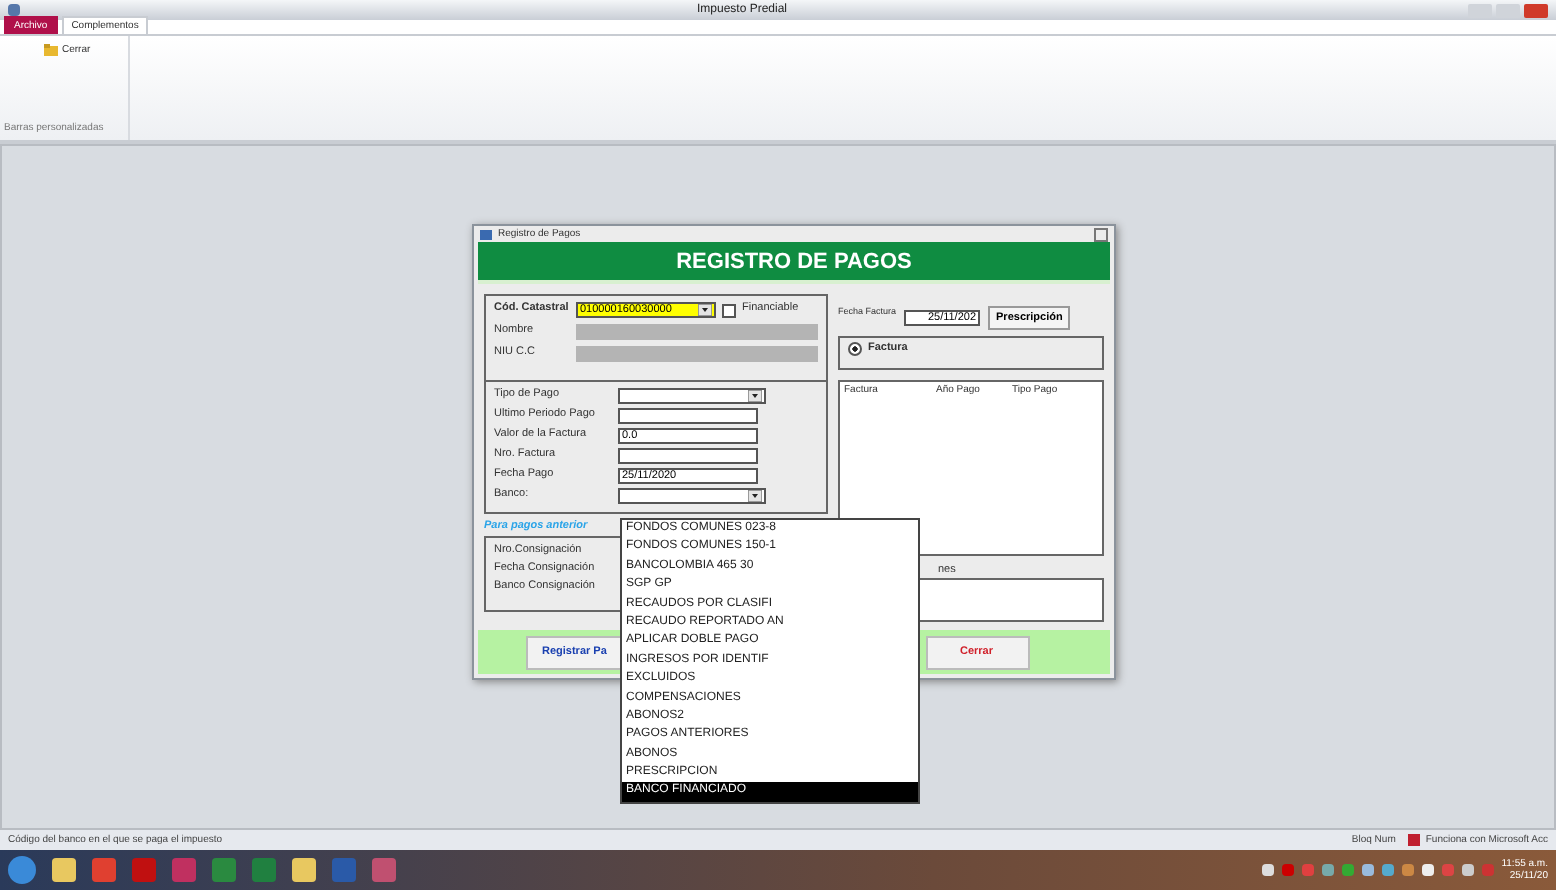 The width and height of the screenshot is (1556, 890). Describe the element at coordinates (1413, 840) in the screenshot. I see `access-icon` at that location.